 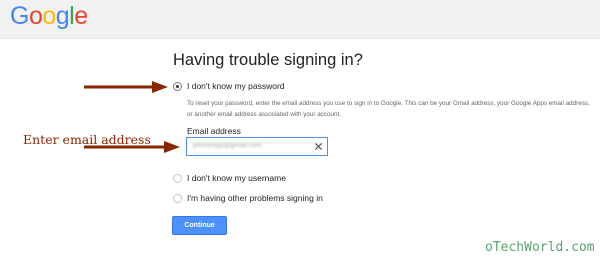 I want to click on annotation-label: Enter email address, so click(x=87, y=139).